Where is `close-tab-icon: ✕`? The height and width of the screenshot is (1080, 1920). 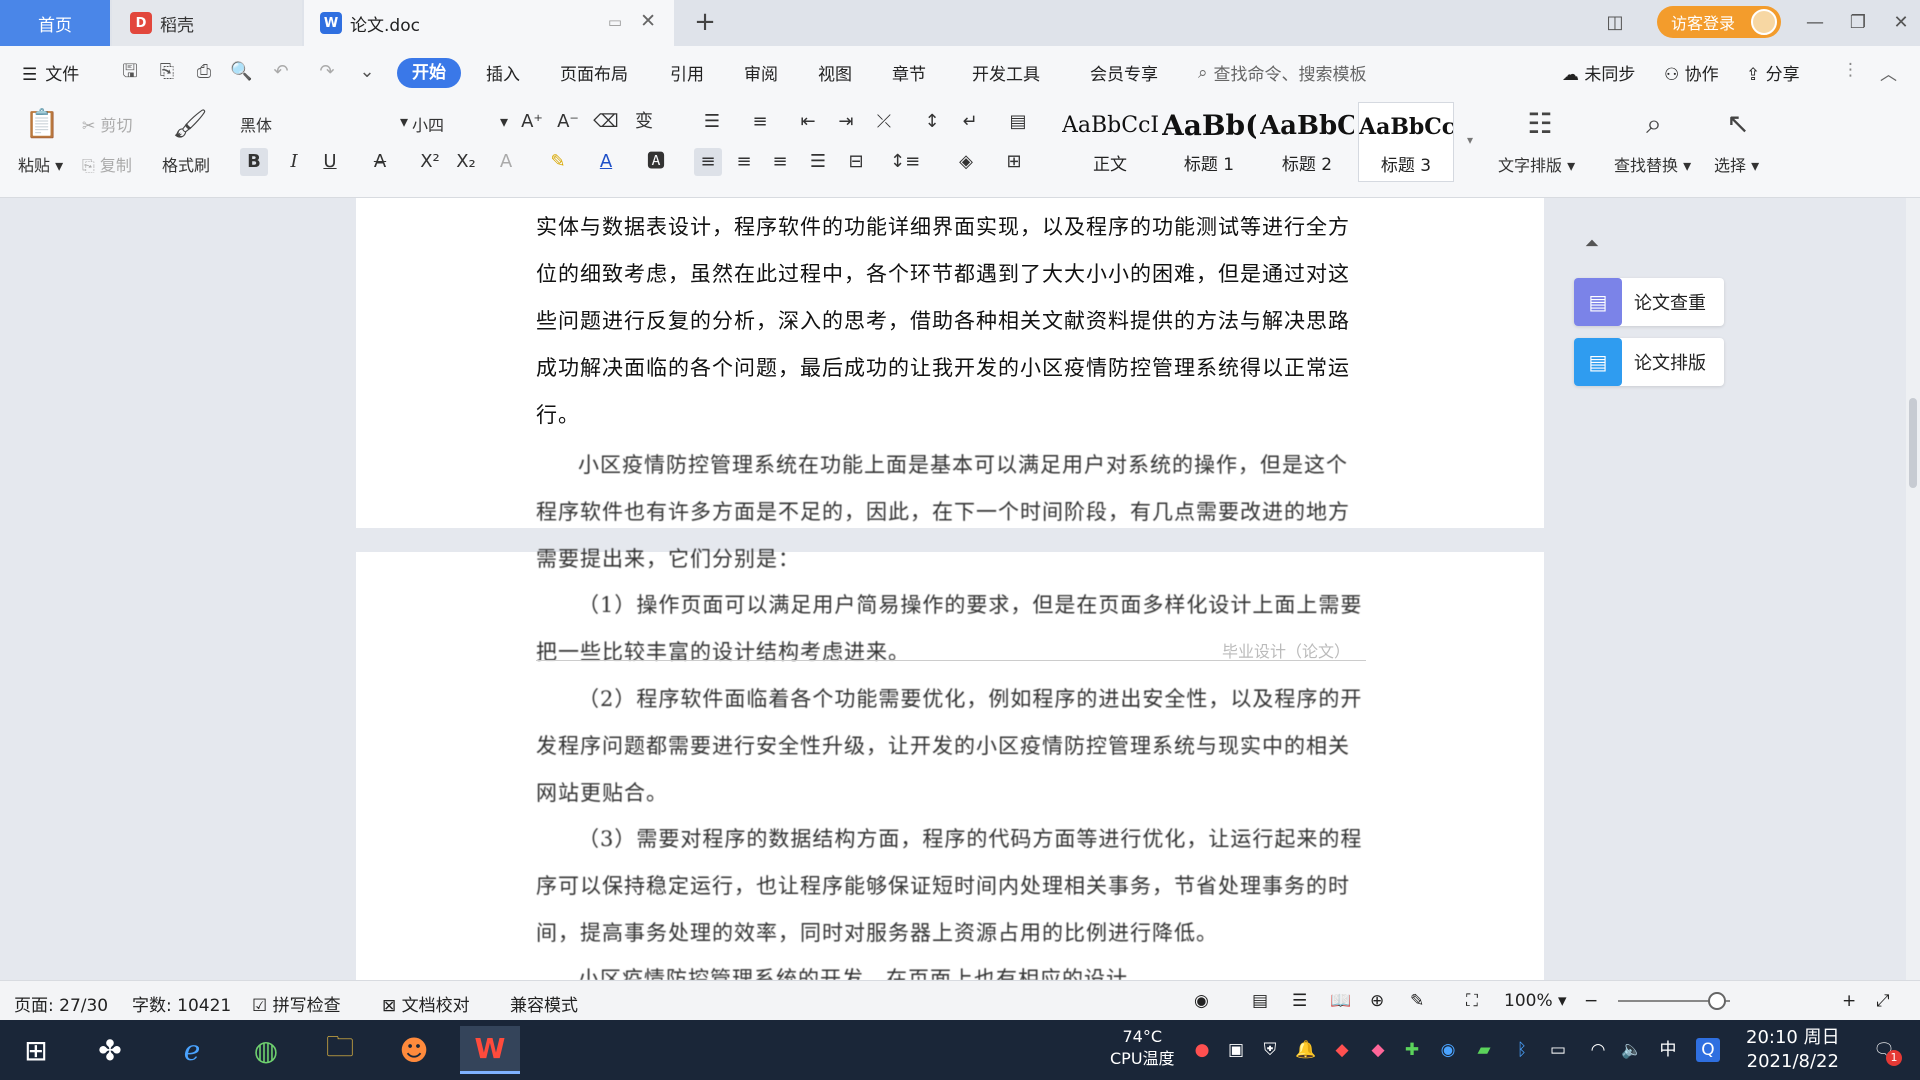 close-tab-icon: ✕ is located at coordinates (648, 21).